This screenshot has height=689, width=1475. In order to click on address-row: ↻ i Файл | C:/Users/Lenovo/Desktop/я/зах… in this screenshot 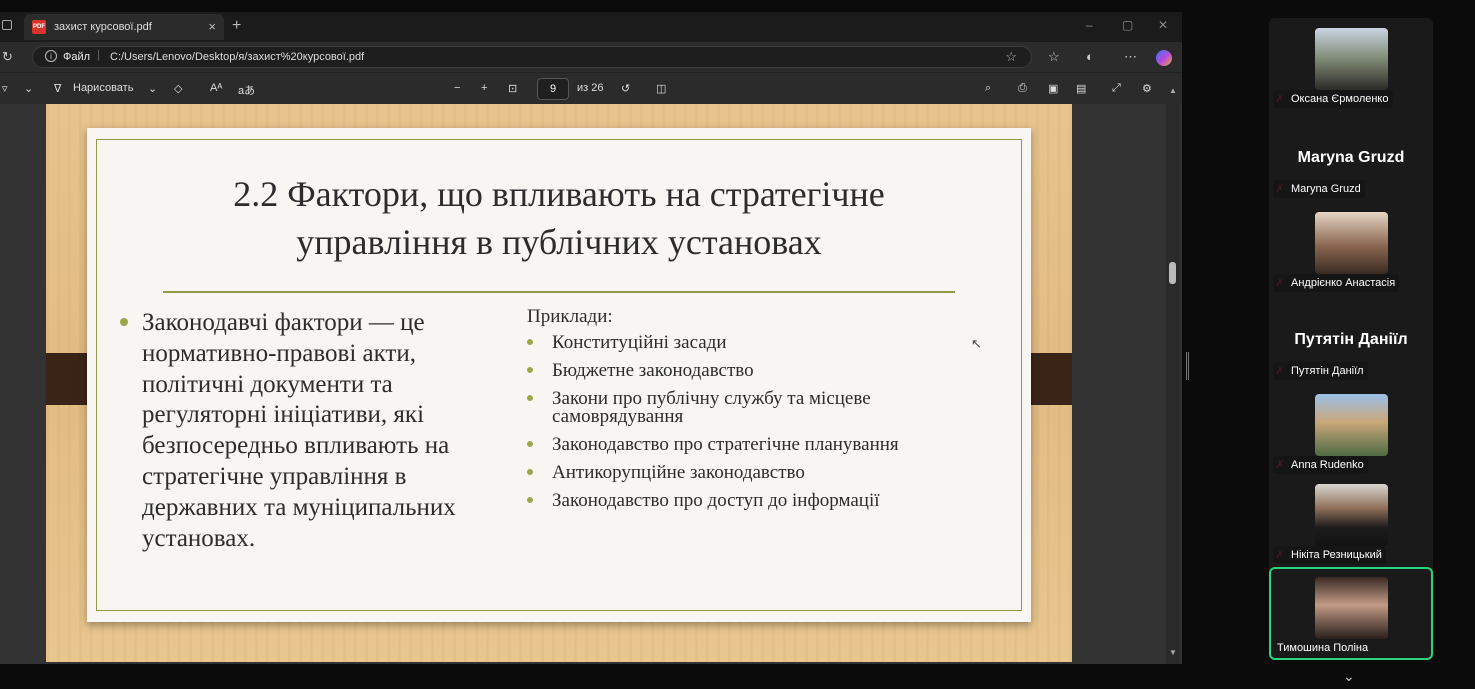, I will do `click(591, 57)`.